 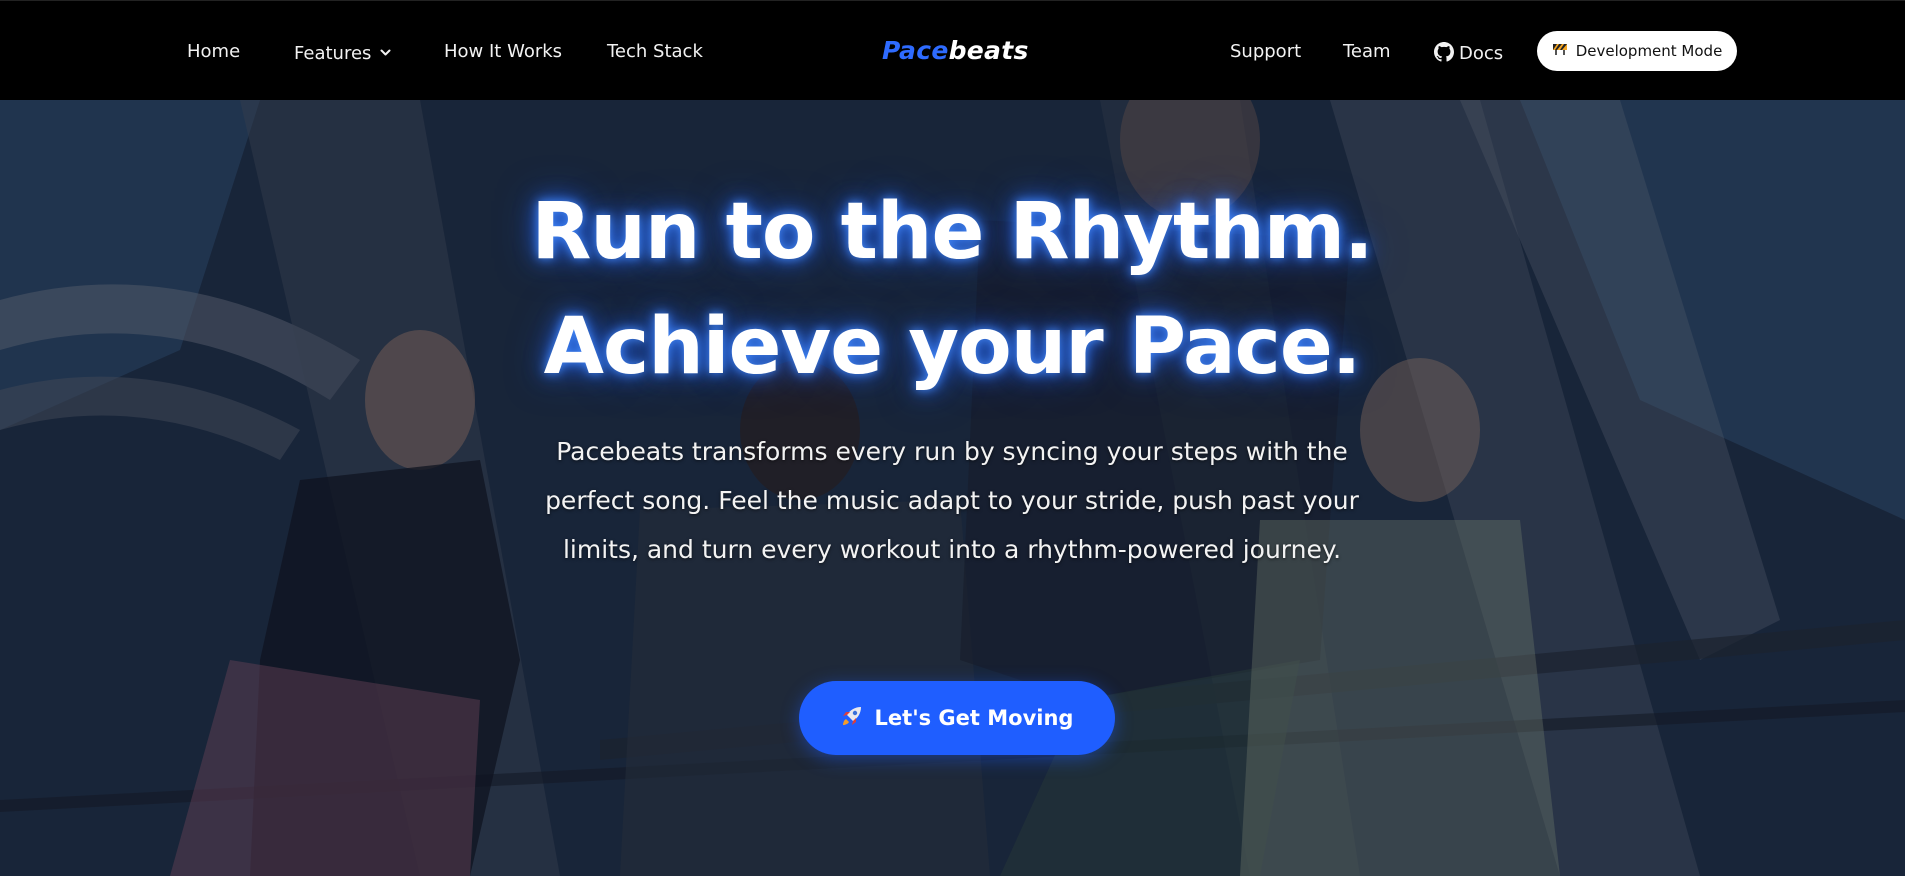 I want to click on lets-get-moving-button: Let's Get Moving, so click(x=957, y=718).